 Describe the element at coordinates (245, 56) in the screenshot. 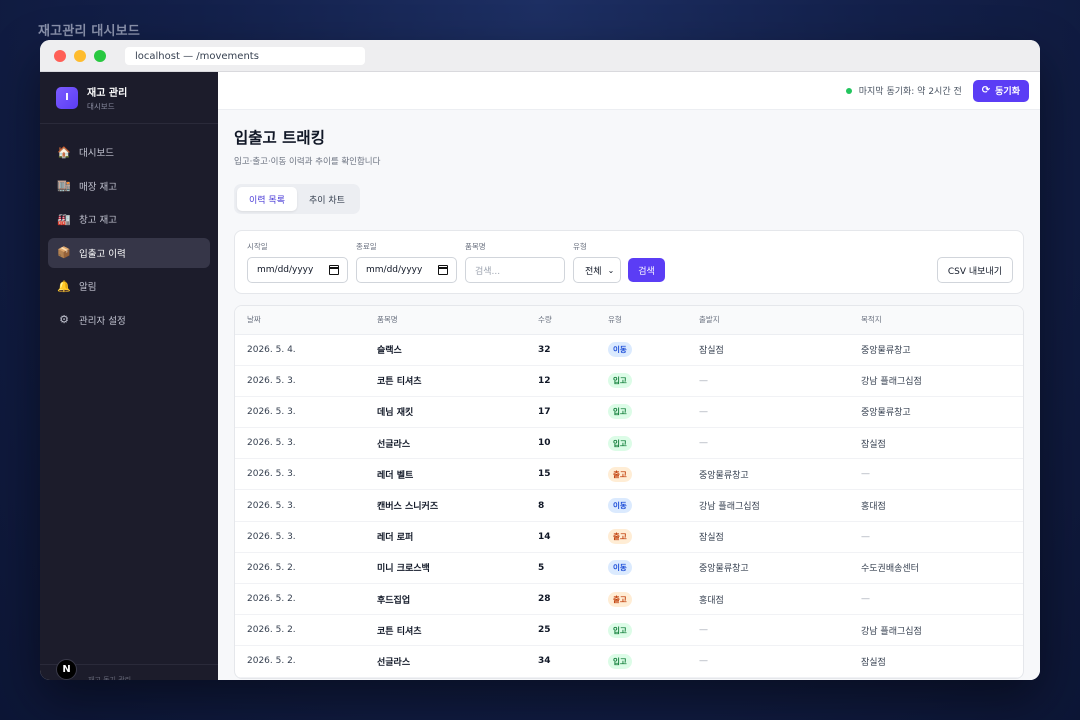

I see `address-bar: localhost — /movements` at that location.